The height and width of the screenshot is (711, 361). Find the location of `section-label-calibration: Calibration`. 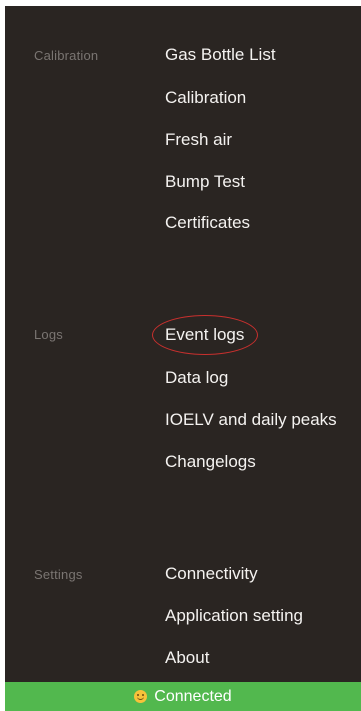

section-label-calibration: Calibration is located at coordinates (66, 55).